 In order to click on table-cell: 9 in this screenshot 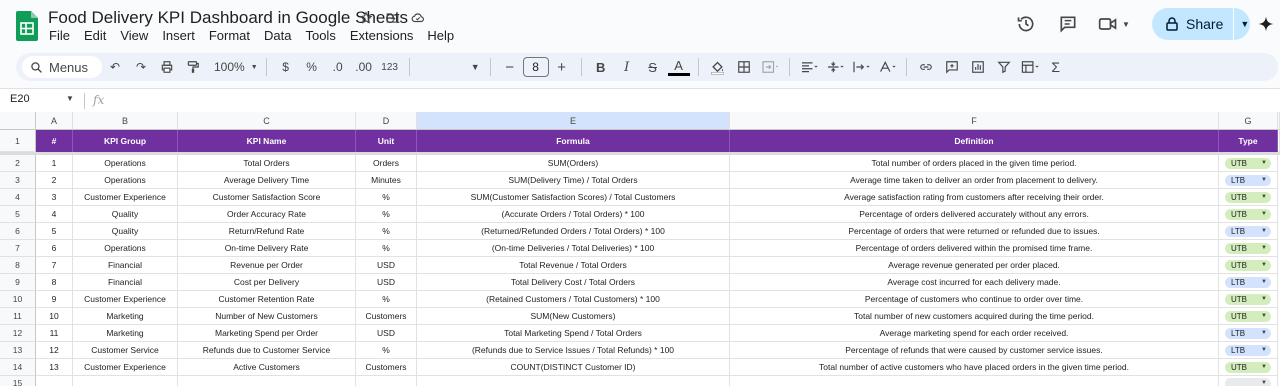, I will do `click(54, 299)`.